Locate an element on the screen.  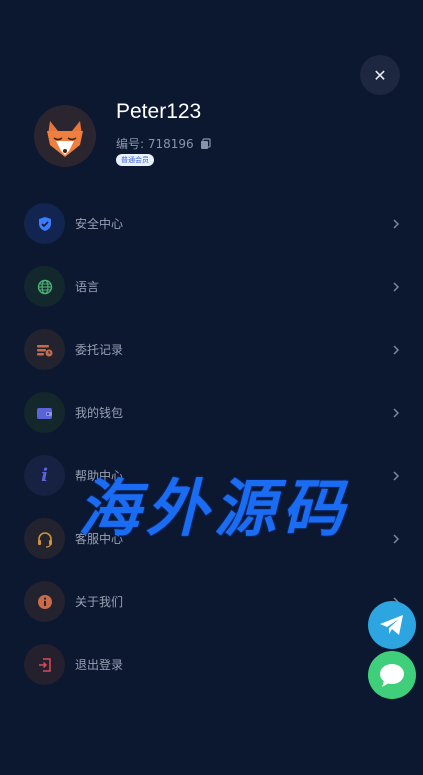
menu-item-language: 语言 is located at coordinates (211, 286).